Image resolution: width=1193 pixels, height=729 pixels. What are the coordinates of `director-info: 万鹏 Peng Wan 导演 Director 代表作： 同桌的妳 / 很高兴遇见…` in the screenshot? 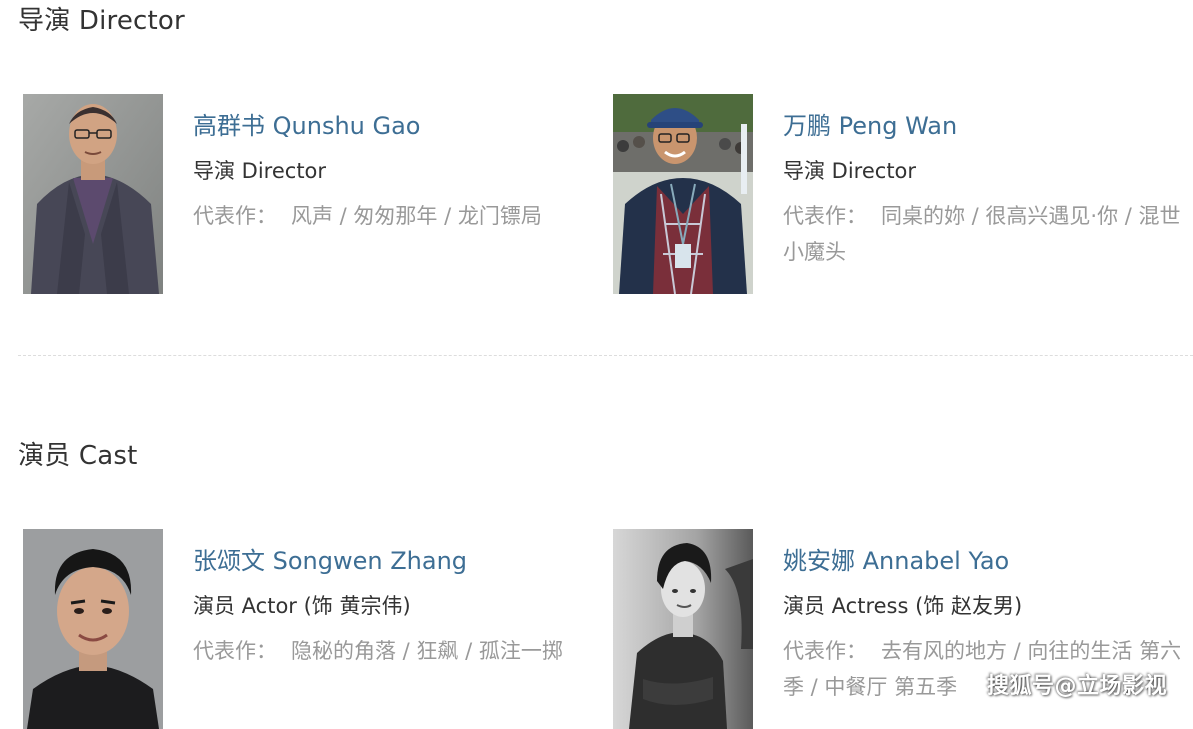 It's located at (983, 189).